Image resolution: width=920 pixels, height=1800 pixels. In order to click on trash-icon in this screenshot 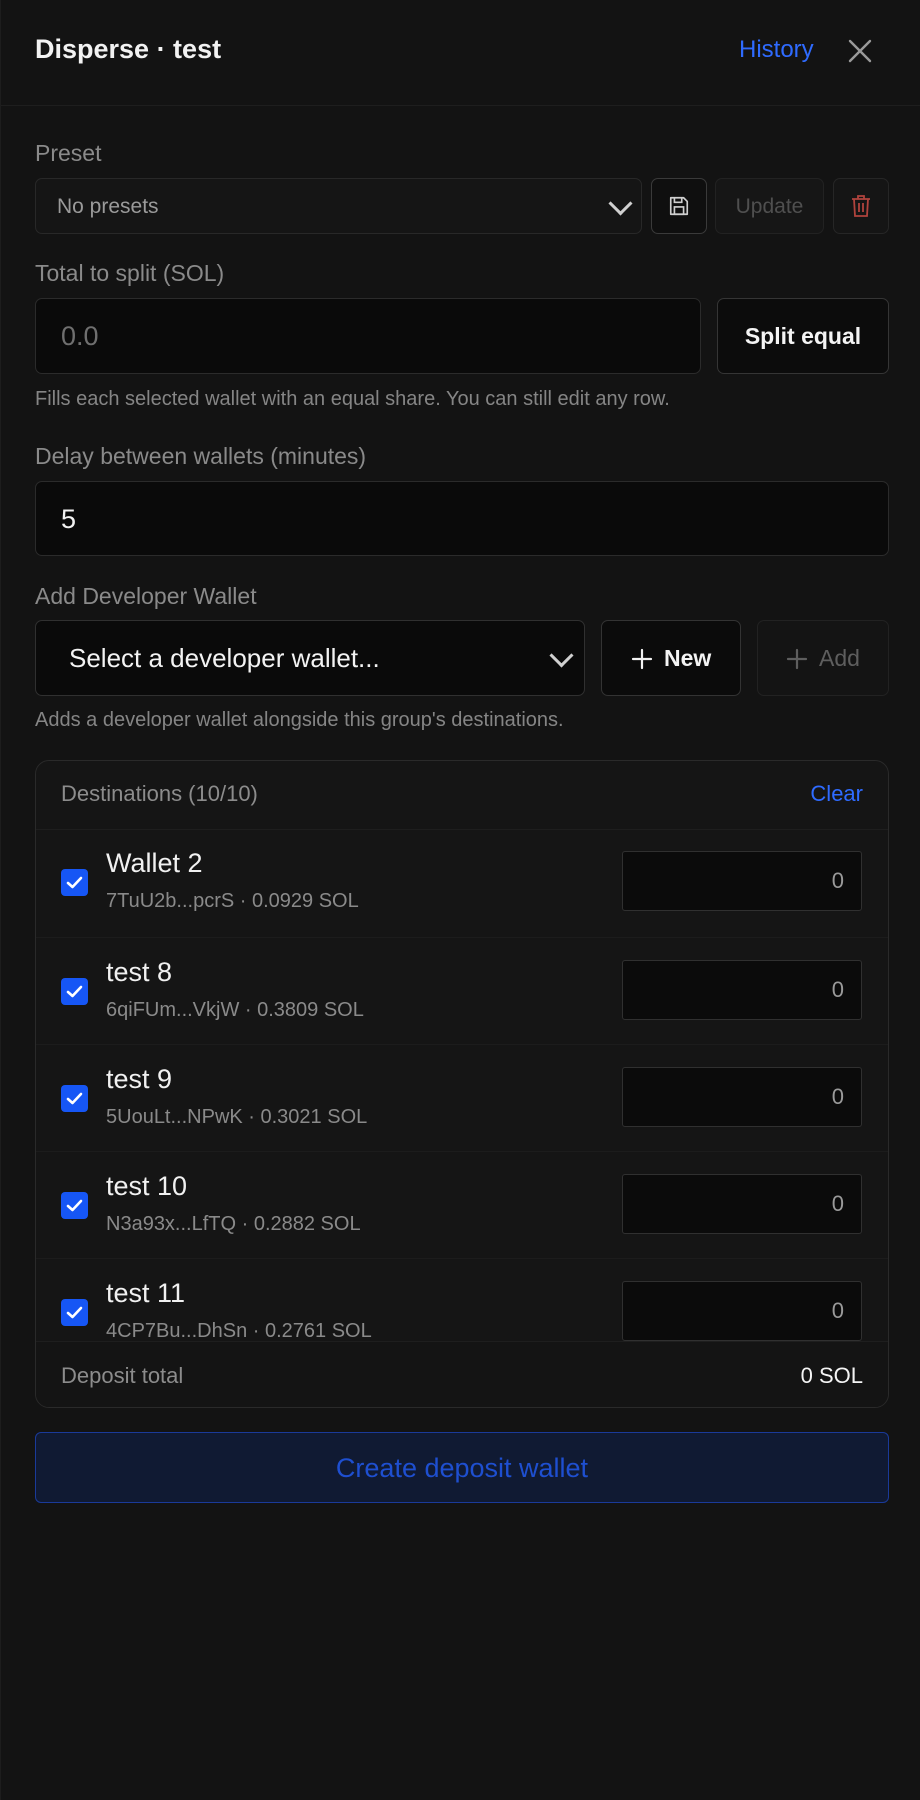, I will do `click(861, 206)`.